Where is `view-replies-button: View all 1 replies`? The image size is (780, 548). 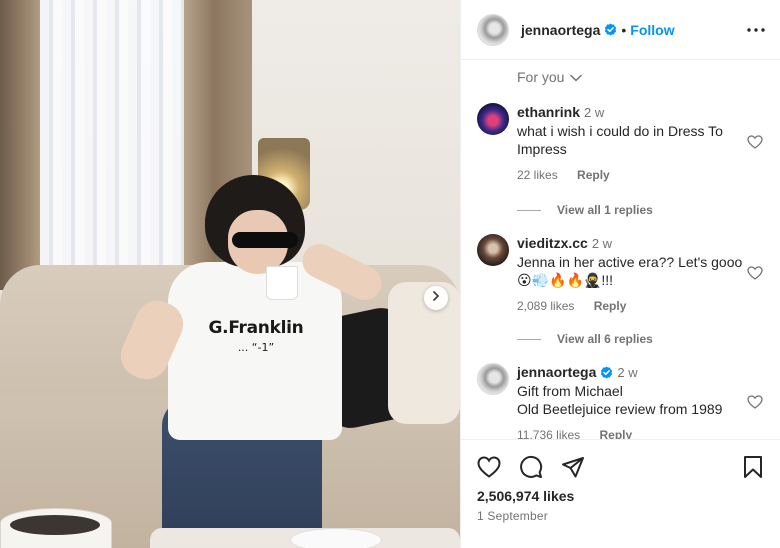 view-replies-button: View all 1 replies is located at coordinates (585, 210).